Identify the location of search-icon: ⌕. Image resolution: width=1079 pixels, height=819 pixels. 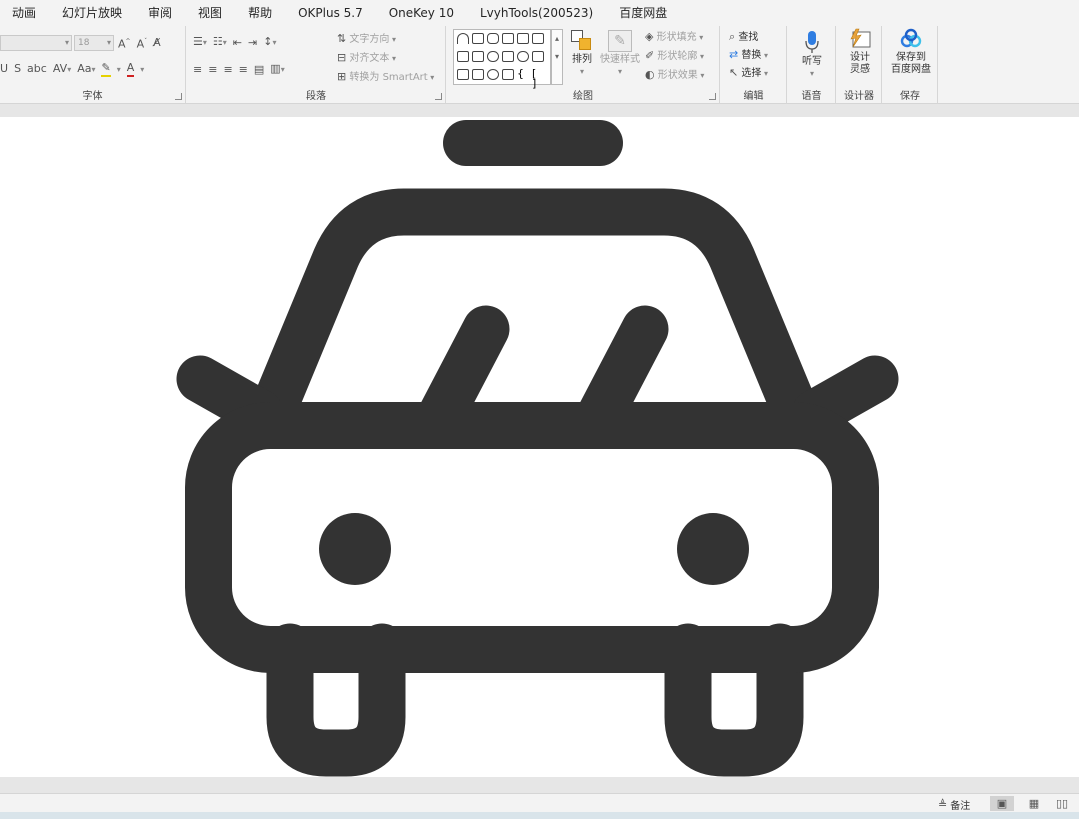
(732, 36).